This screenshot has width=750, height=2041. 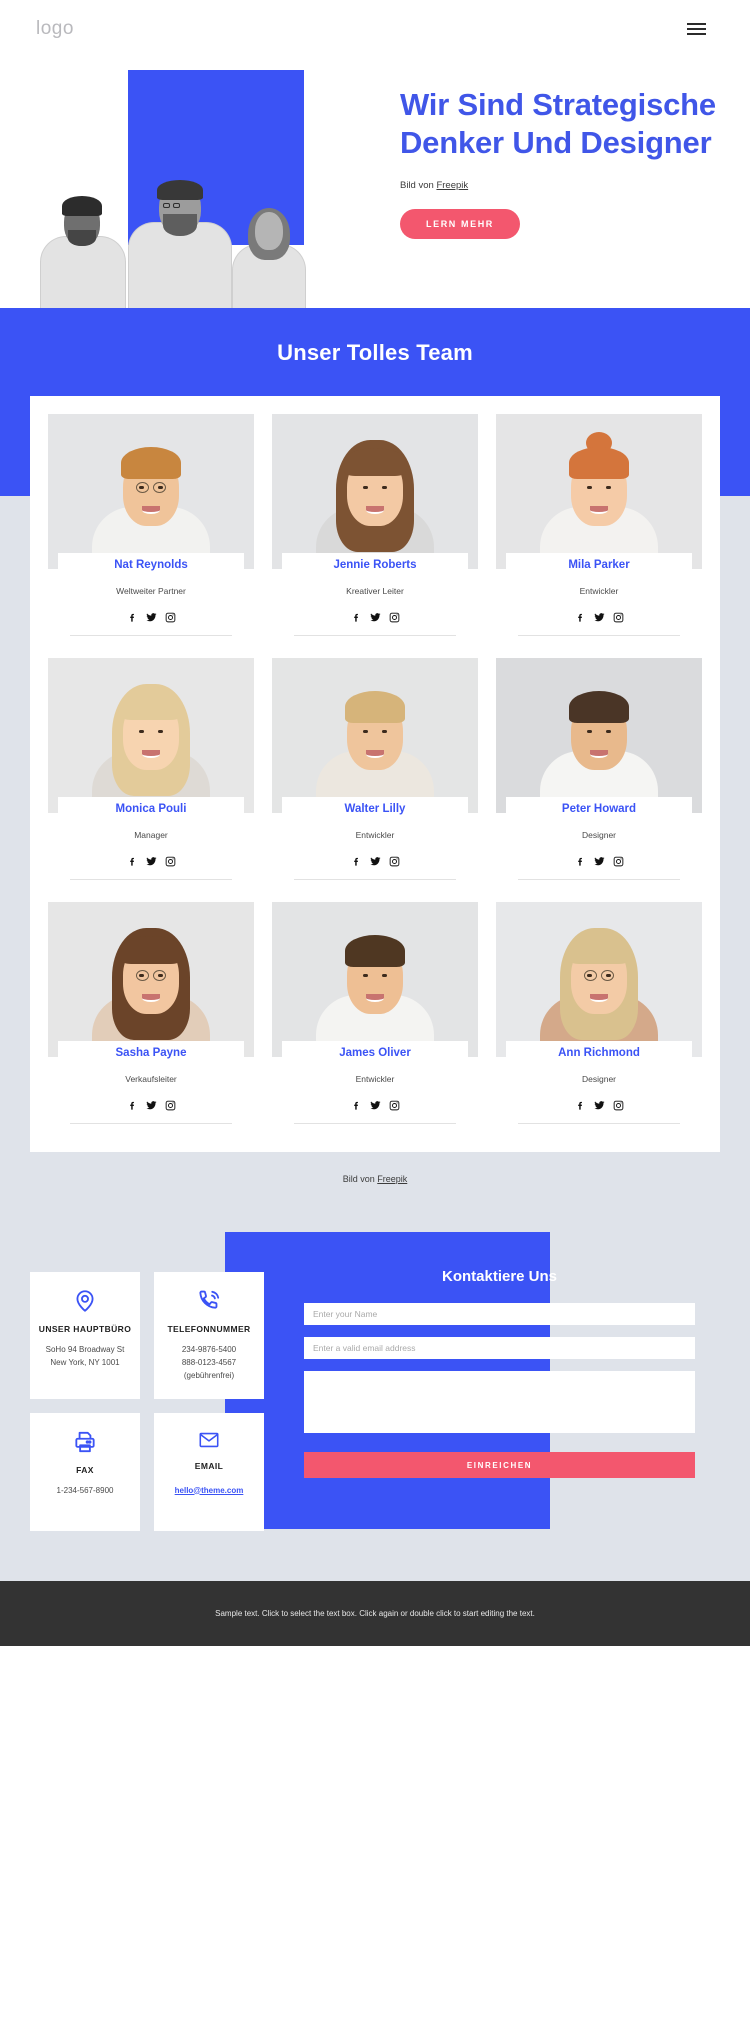 I want to click on email-input, so click(x=499, y=1348).